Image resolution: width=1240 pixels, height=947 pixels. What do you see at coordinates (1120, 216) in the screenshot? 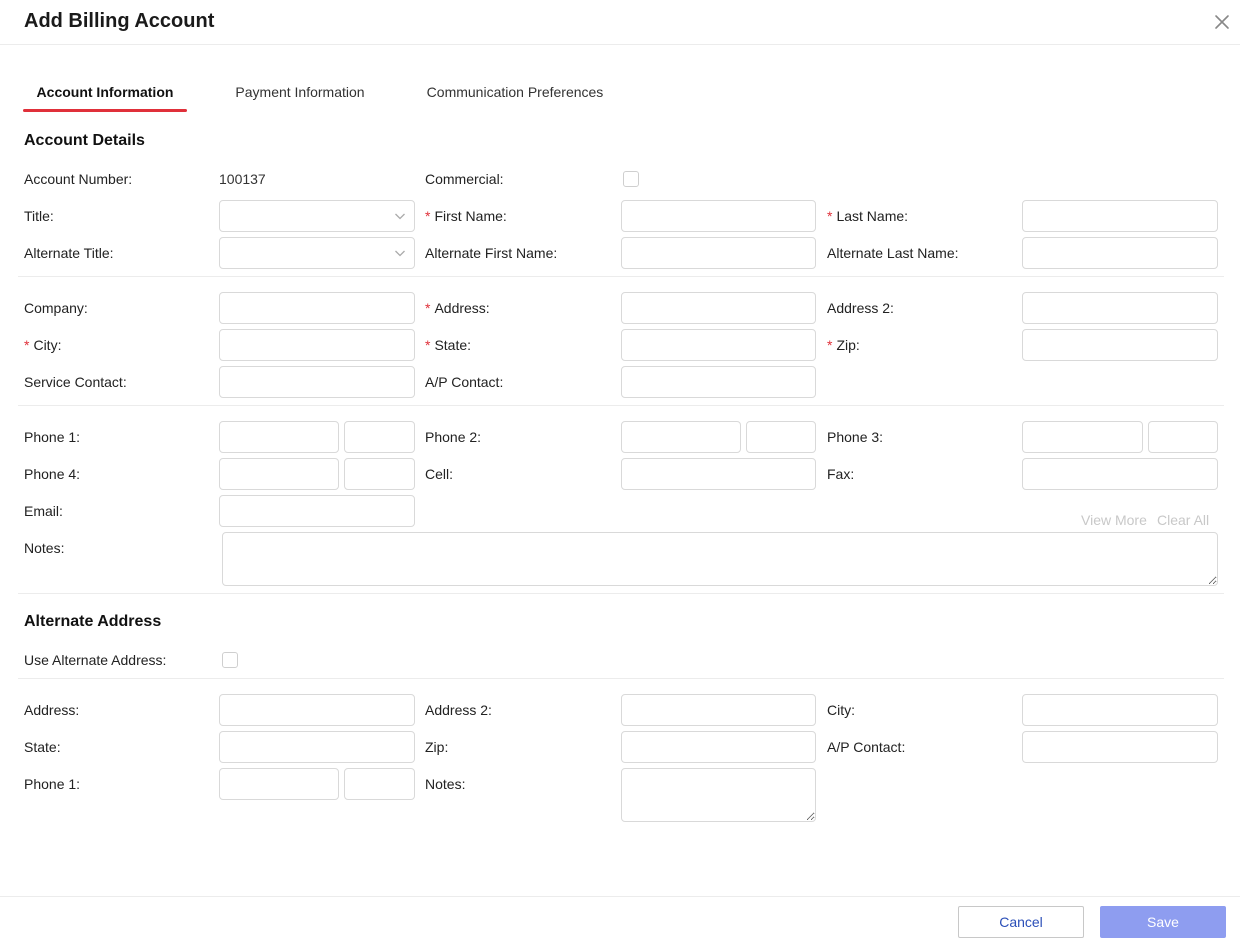
I see `last-name-input` at bounding box center [1120, 216].